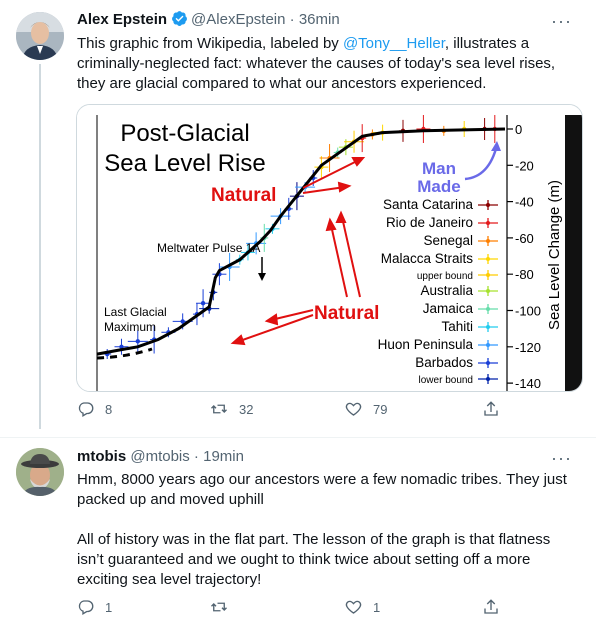  I want to click on reply-button: 1, so click(94, 607).